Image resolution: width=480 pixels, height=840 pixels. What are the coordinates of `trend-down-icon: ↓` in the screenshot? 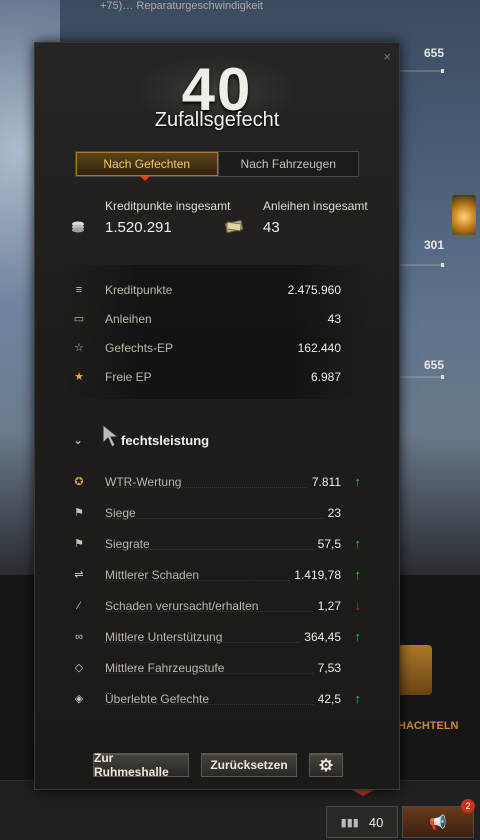 It's located at (358, 605).